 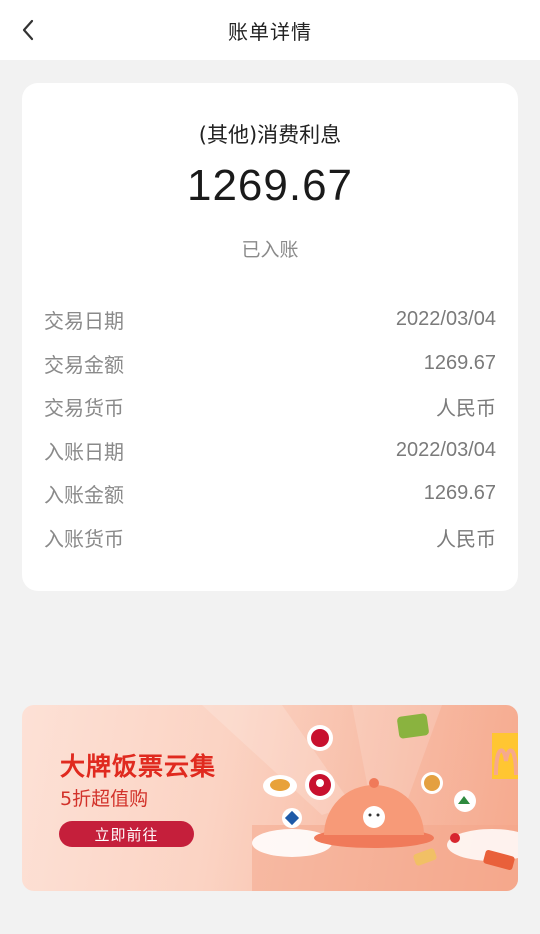 I want to click on detail-row-trade-date: 交易日期 2022/03/04, so click(x=270, y=320).